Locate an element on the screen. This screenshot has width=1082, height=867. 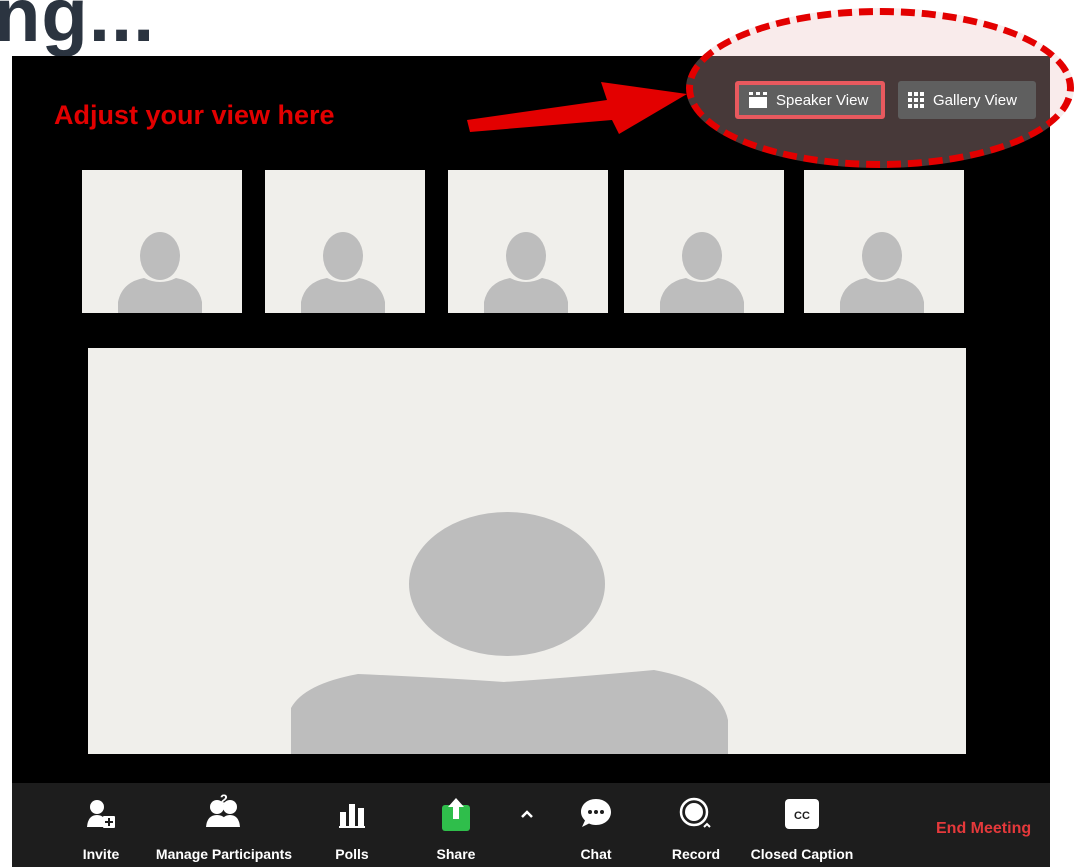
speaker-view-label: Speaker View is located at coordinates (822, 100).